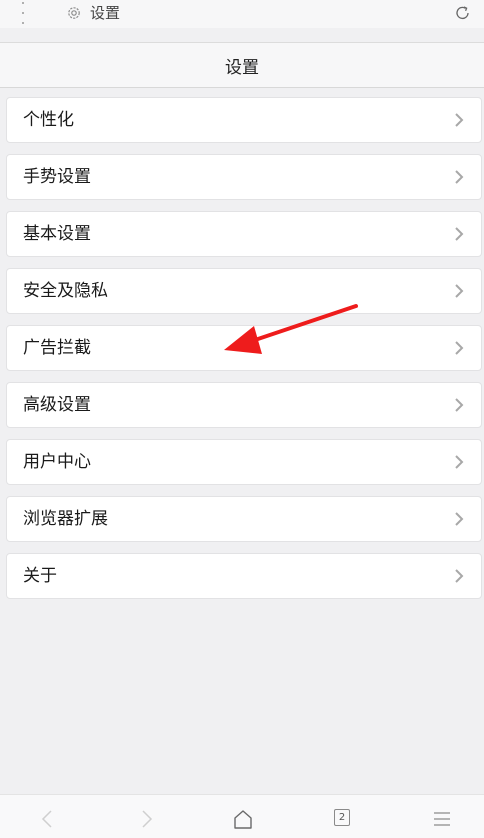 The height and width of the screenshot is (838, 484). Describe the element at coordinates (48, 120) in the screenshot. I see `settings-item-label: 个性化` at that location.